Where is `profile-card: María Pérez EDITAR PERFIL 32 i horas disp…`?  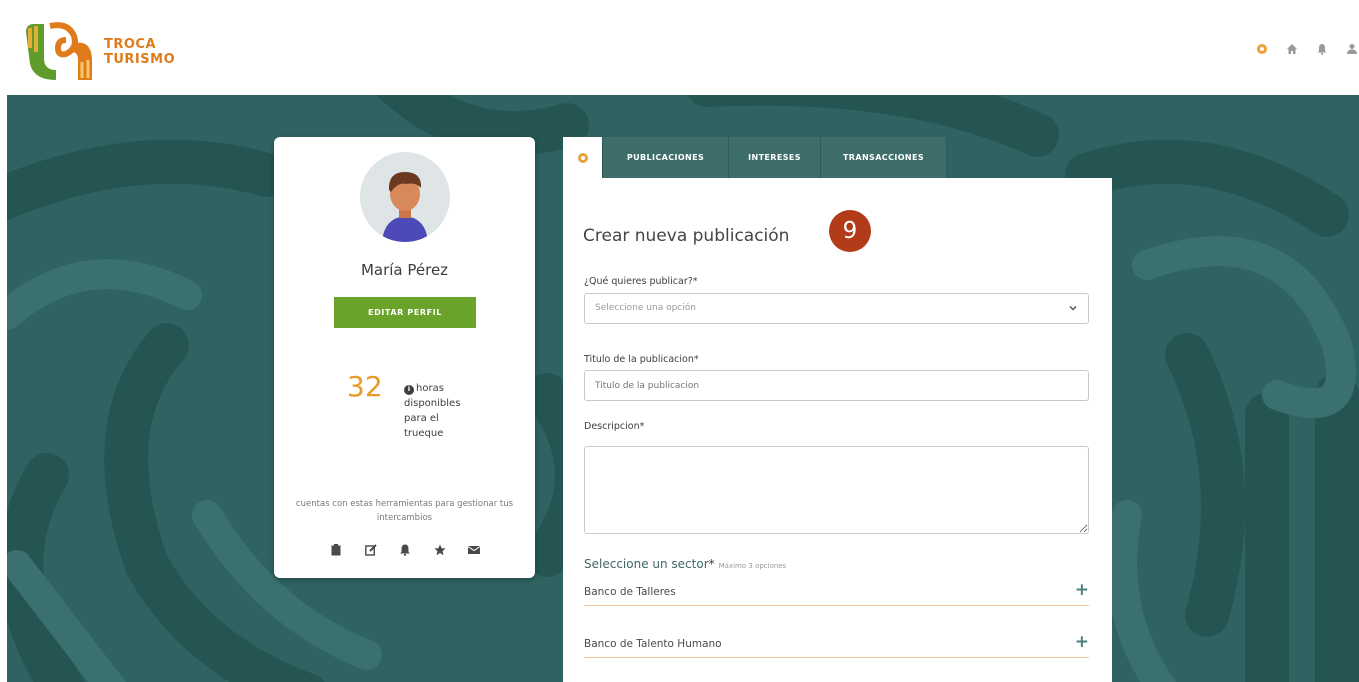
profile-card: María Pérez EDITAR PERFIL 32 i horas disp… is located at coordinates (404, 357).